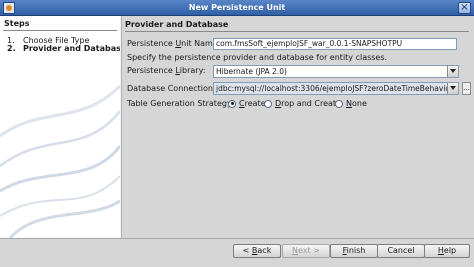 The height and width of the screenshot is (267, 474). Describe the element at coordinates (257, 251) in the screenshot. I see `back-button: < Back` at that location.